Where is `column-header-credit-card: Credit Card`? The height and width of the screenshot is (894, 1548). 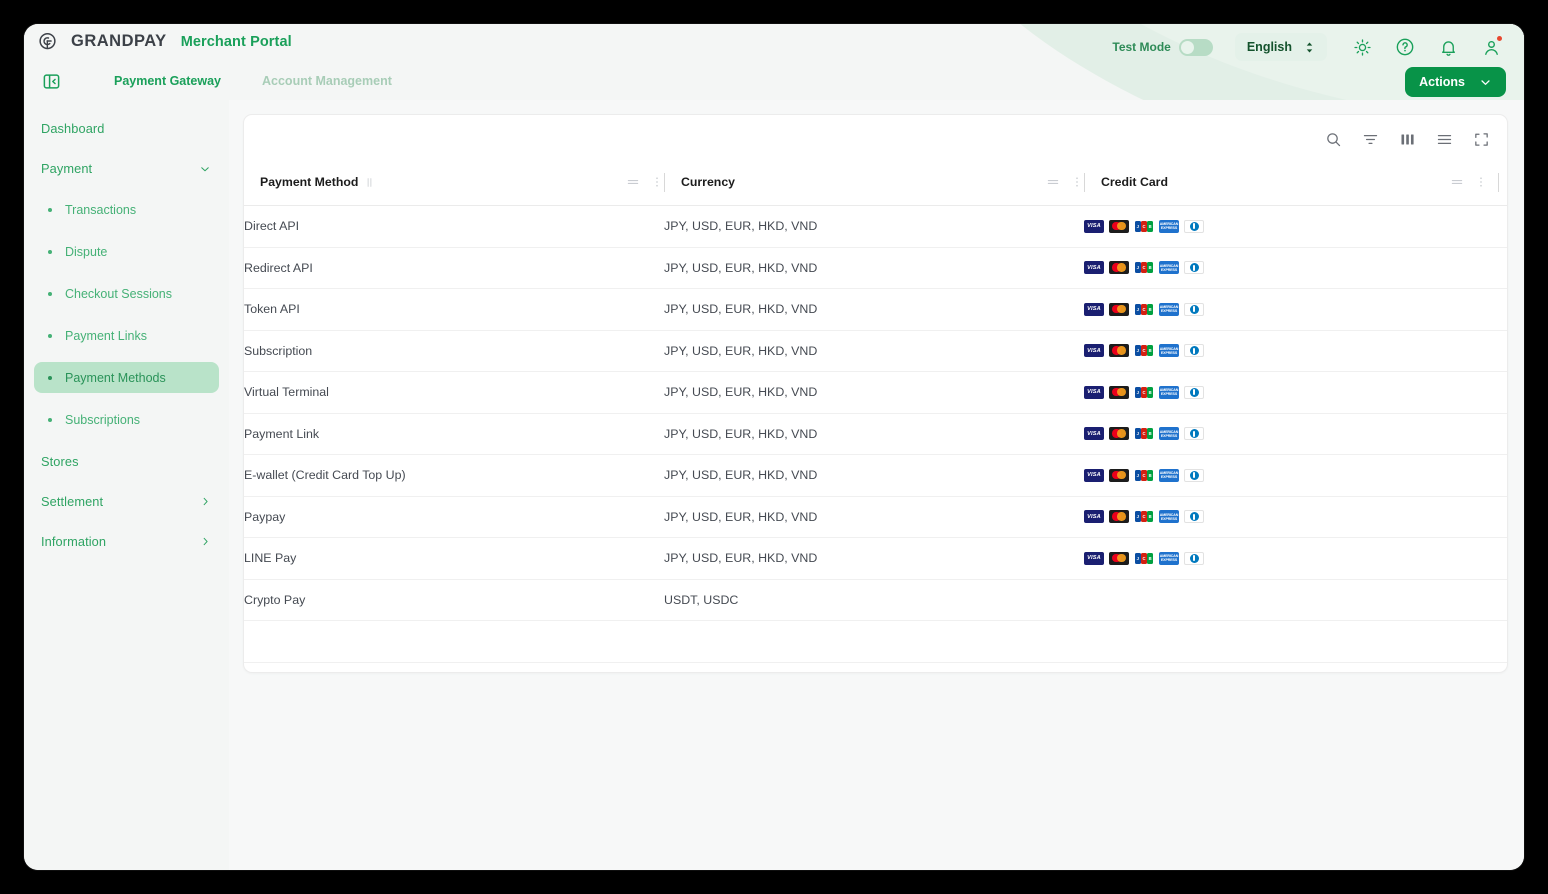 column-header-credit-card: Credit Card is located at coordinates (1295, 184).